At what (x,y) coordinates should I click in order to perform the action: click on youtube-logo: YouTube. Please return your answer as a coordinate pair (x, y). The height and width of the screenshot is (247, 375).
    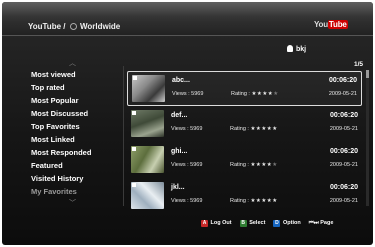
    Looking at the image, I should click on (331, 24).